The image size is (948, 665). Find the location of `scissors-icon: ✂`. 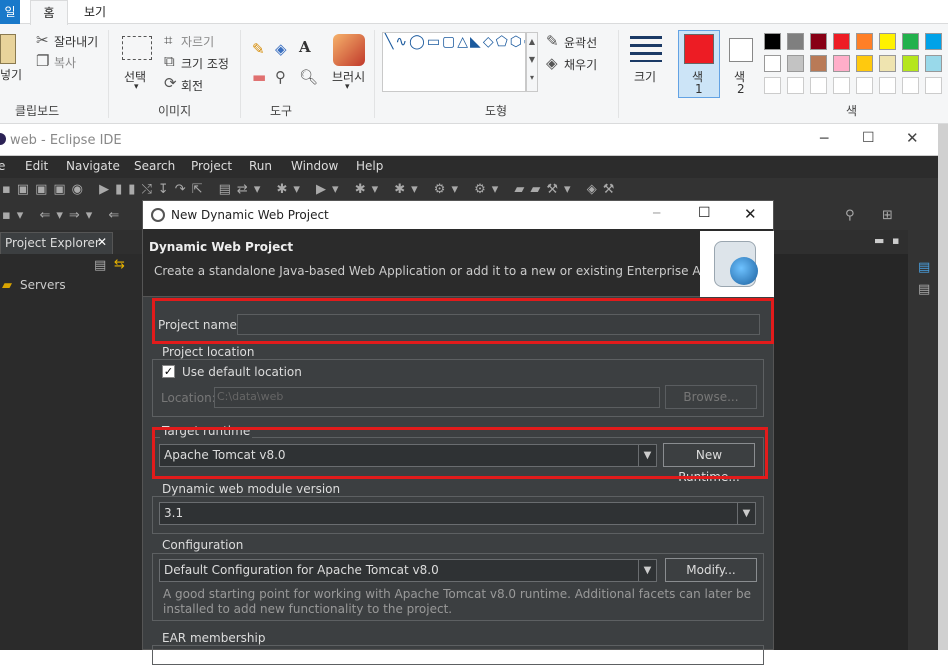

scissors-icon: ✂ is located at coordinates (42, 40).